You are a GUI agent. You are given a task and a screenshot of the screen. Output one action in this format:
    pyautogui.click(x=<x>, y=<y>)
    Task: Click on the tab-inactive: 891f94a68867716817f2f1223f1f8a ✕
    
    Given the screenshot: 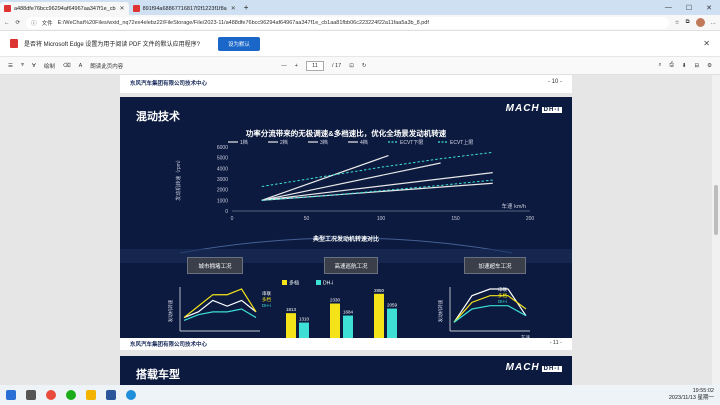 What is the action you would take?
    pyautogui.click(x=184, y=8)
    